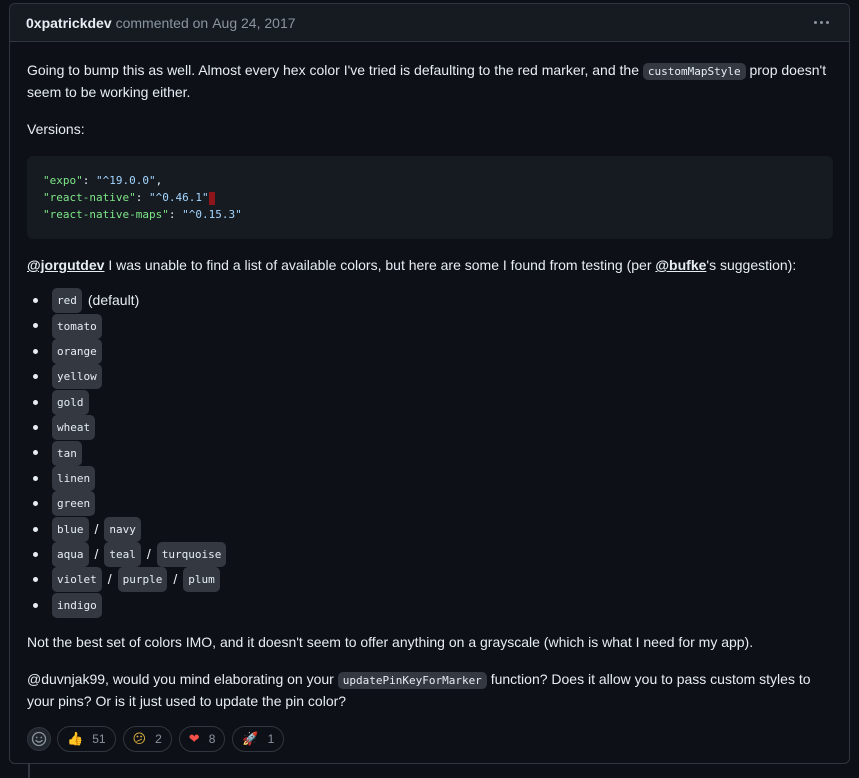  Describe the element at coordinates (694, 71) in the screenshot. I see `inline-code-custommapstyle: customMapStyle` at that location.